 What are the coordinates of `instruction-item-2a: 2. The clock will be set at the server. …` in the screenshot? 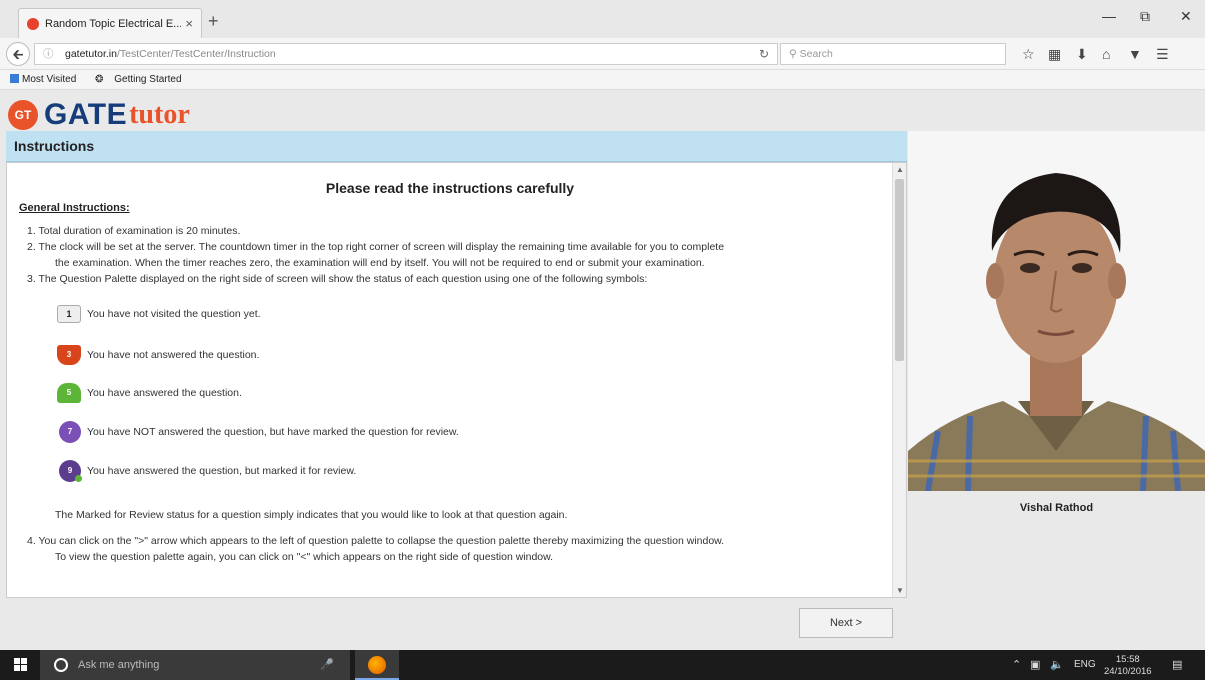 It's located at (376, 247).